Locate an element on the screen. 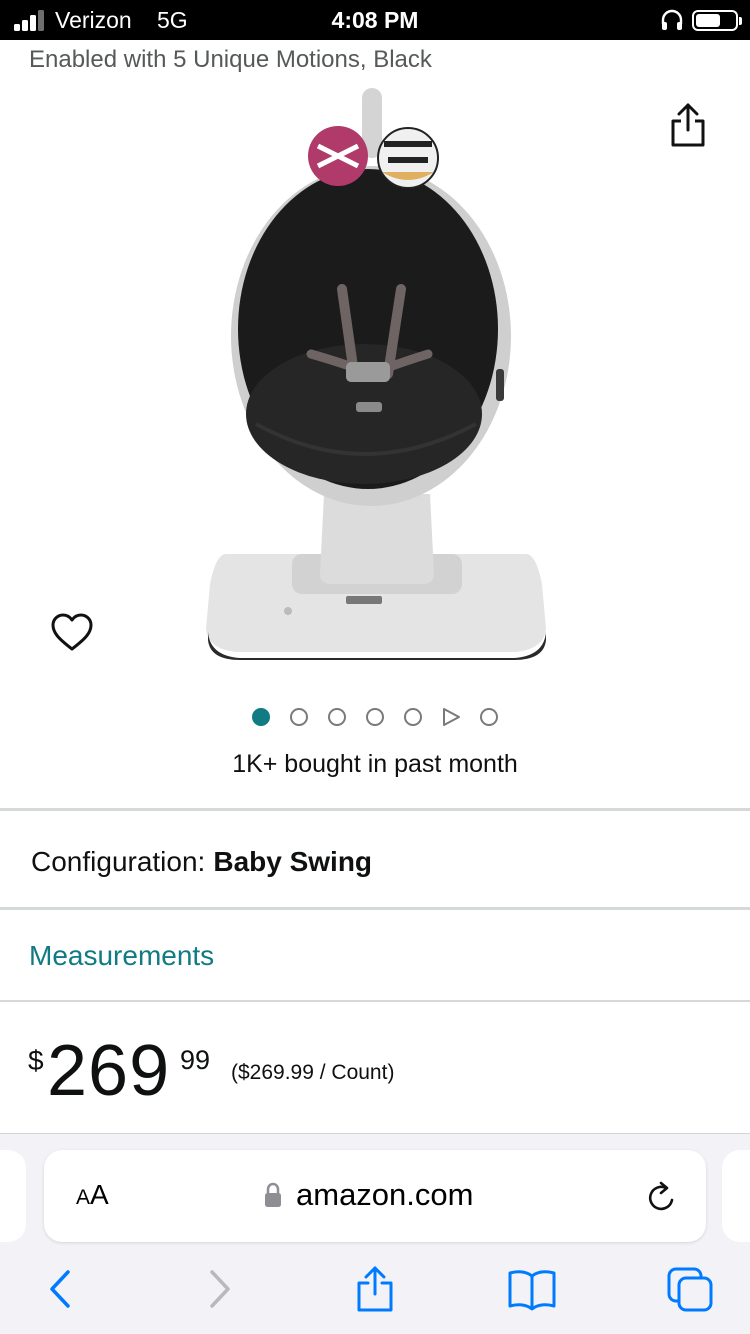  headphones-icon is located at coordinates (672, 19).